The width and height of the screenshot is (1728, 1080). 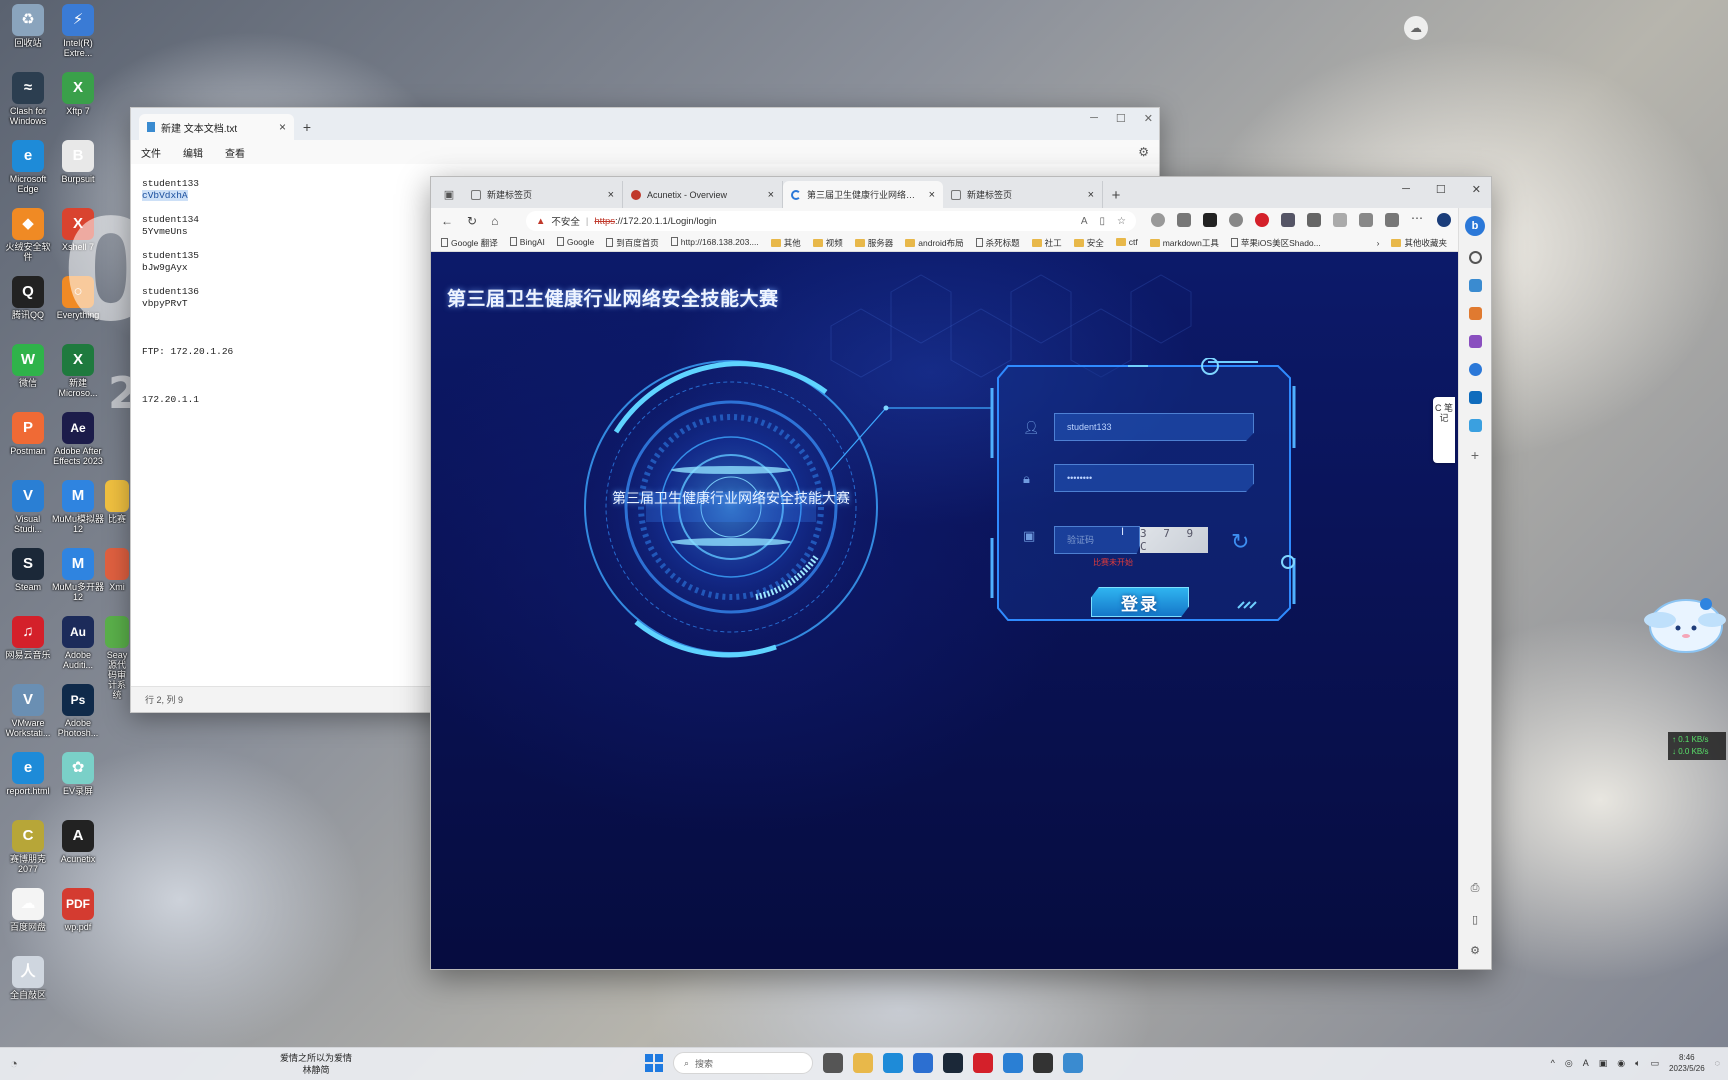 I want to click on bookmark-item: Google, so click(x=575, y=242).